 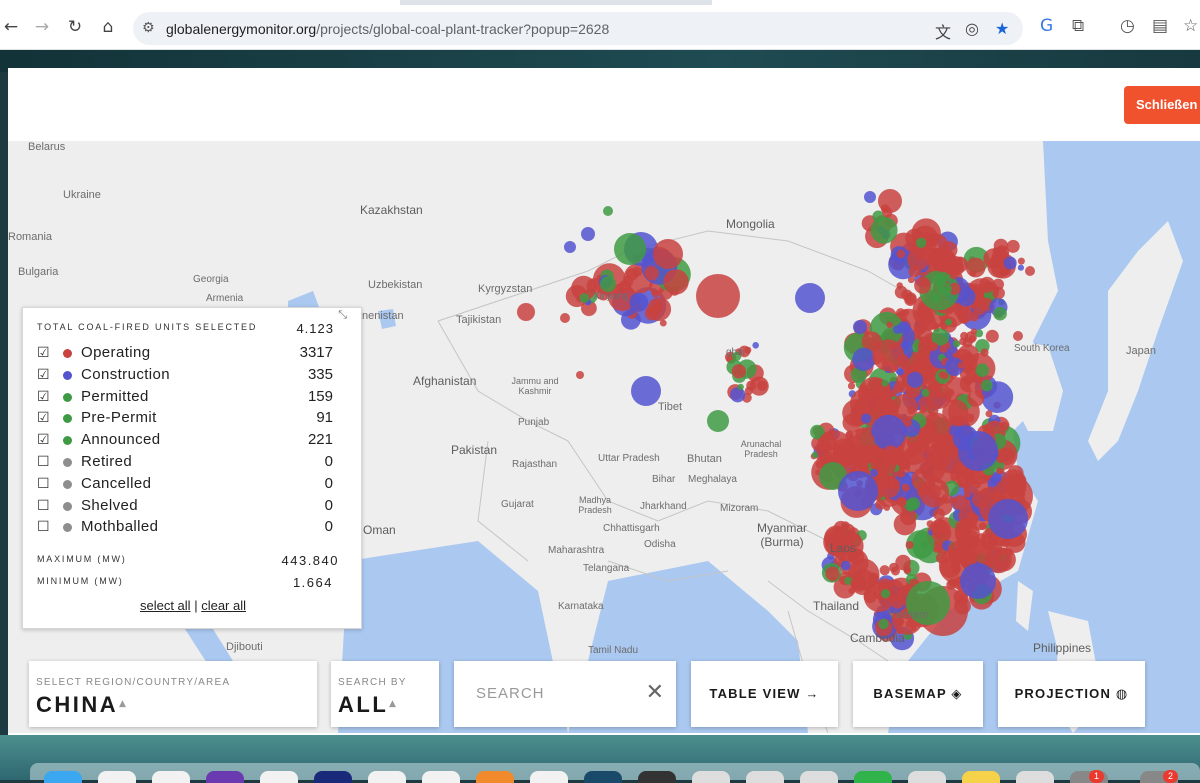 I want to click on reading-list-icon: ▤, so click(x=1160, y=26).